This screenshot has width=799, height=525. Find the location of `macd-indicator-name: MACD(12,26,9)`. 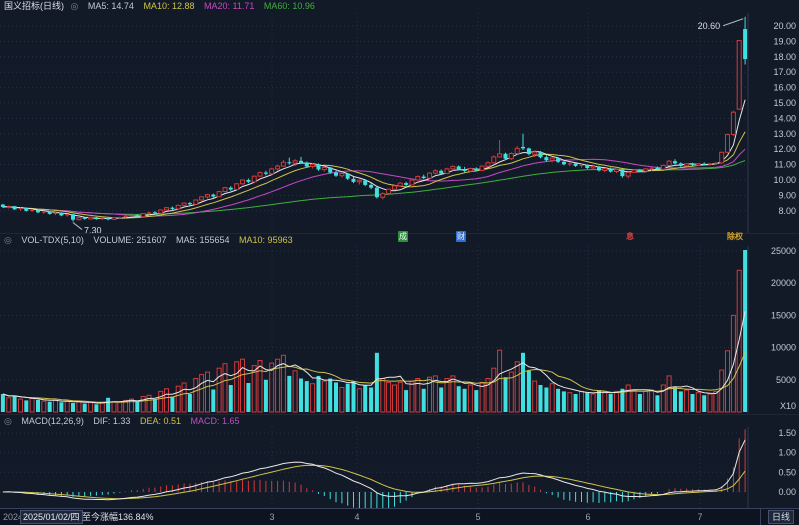

macd-indicator-name: MACD(12,26,9) is located at coordinates (52, 421).